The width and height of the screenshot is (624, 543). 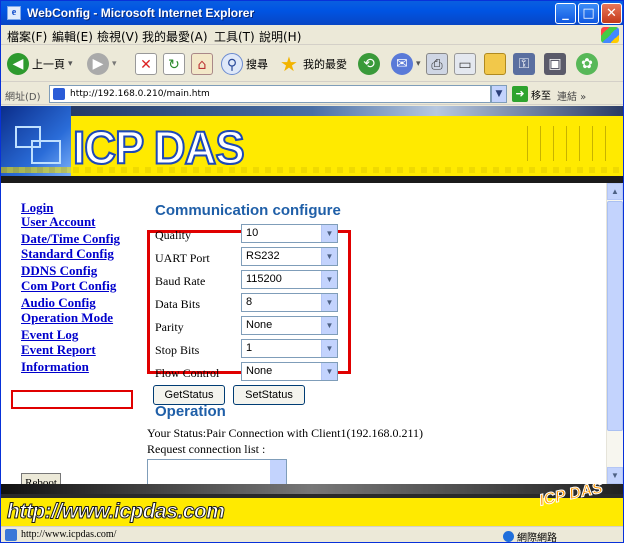 I want to click on vertical-scrollbar: ▲ ▼, so click(x=614, y=333).